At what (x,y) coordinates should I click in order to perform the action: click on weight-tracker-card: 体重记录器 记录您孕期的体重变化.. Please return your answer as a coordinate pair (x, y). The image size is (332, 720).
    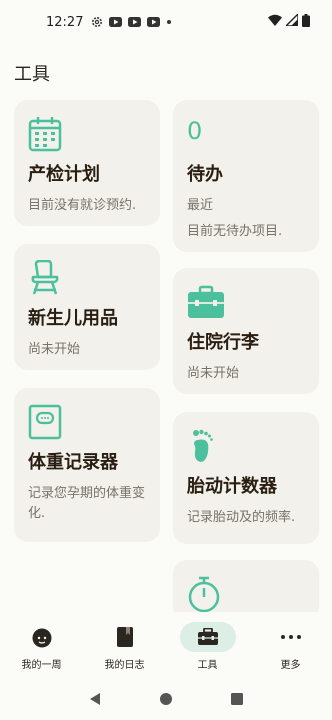
    Looking at the image, I should click on (87, 465).